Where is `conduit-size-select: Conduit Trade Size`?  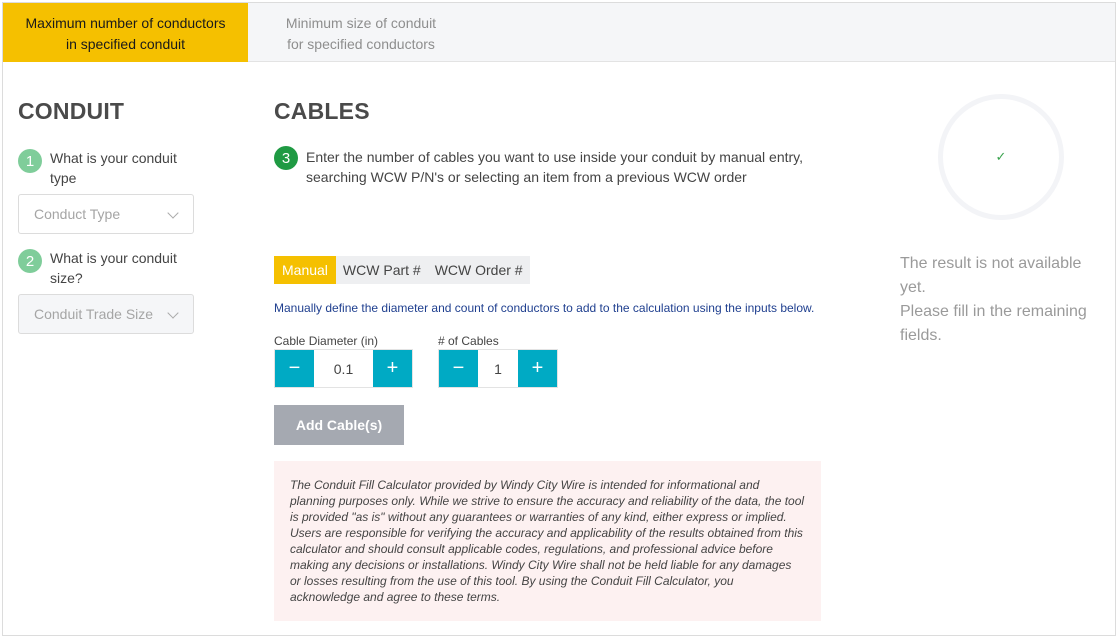
conduit-size-select: Conduit Trade Size is located at coordinates (106, 314).